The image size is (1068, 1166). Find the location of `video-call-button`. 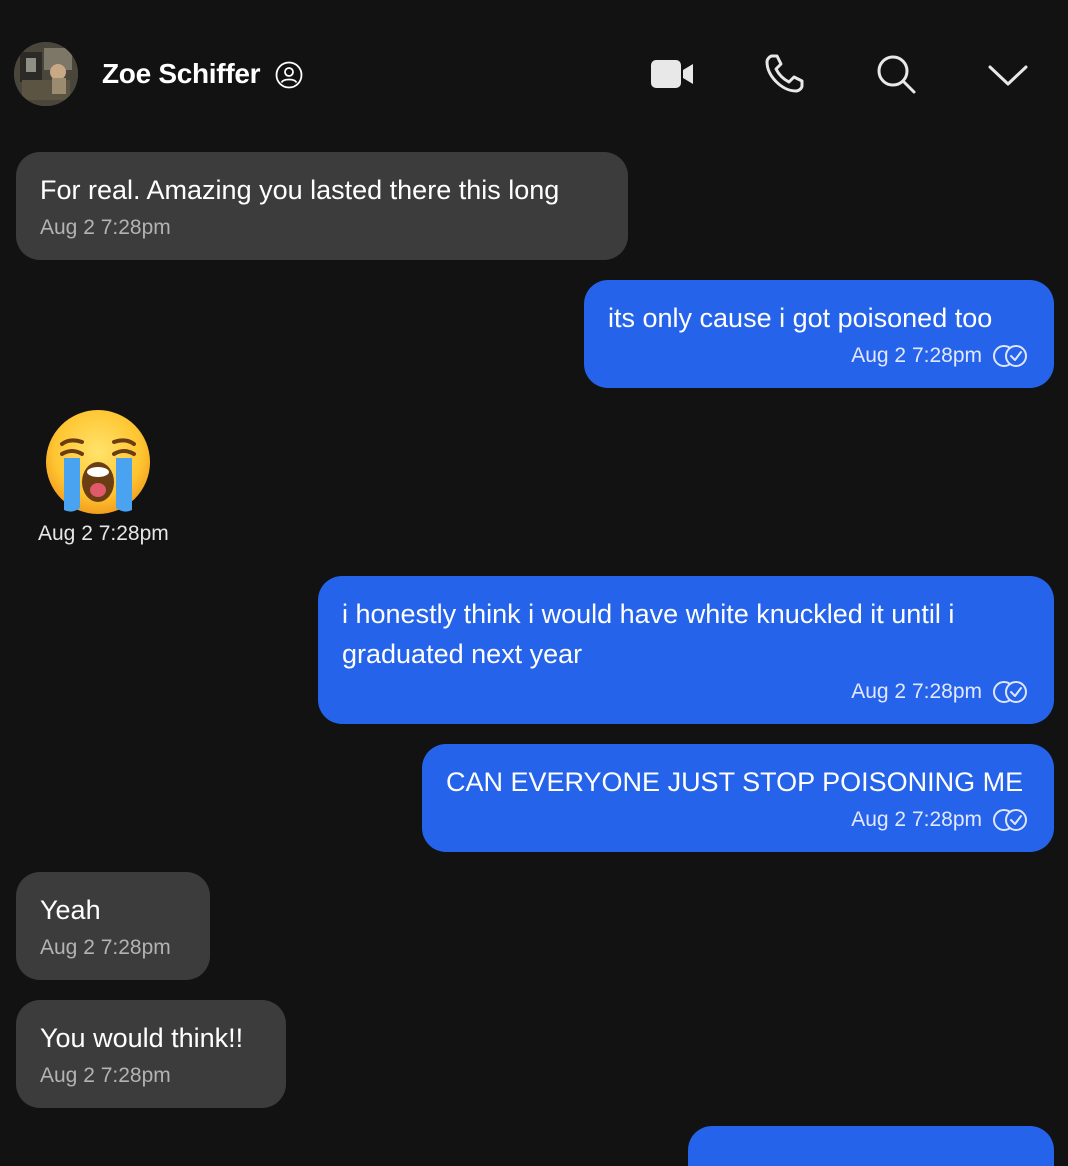

video-call-button is located at coordinates (672, 74).